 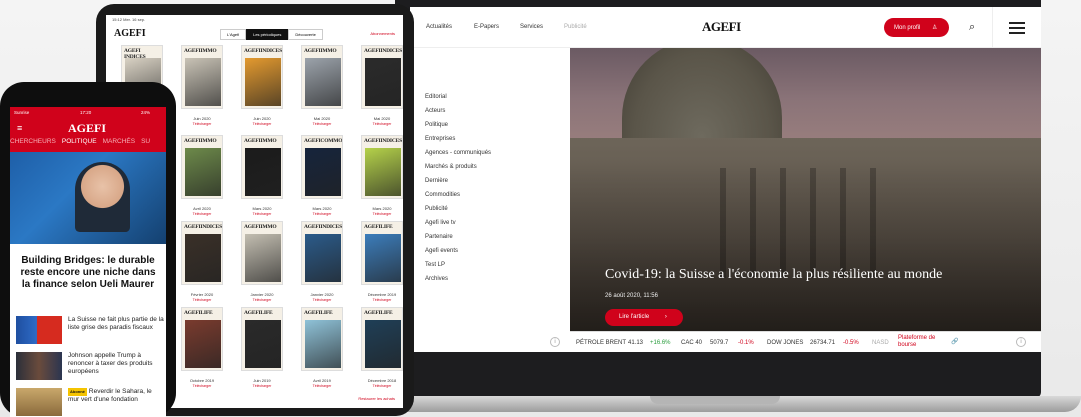 I want to click on sidebar-item-editorial: Editorial, so click(x=436, y=97).